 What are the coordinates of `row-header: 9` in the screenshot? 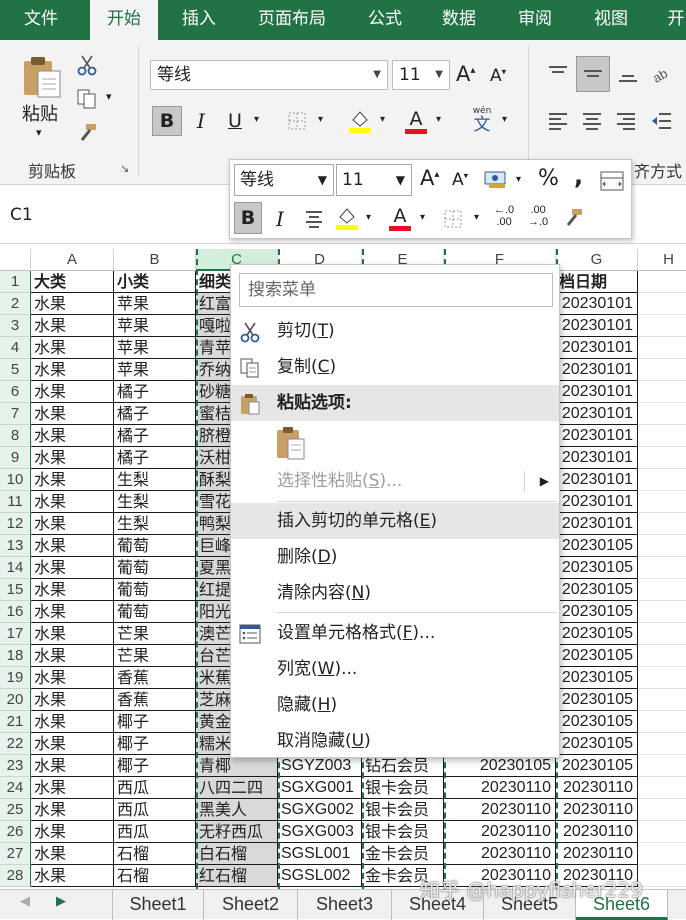 It's located at (15, 458).